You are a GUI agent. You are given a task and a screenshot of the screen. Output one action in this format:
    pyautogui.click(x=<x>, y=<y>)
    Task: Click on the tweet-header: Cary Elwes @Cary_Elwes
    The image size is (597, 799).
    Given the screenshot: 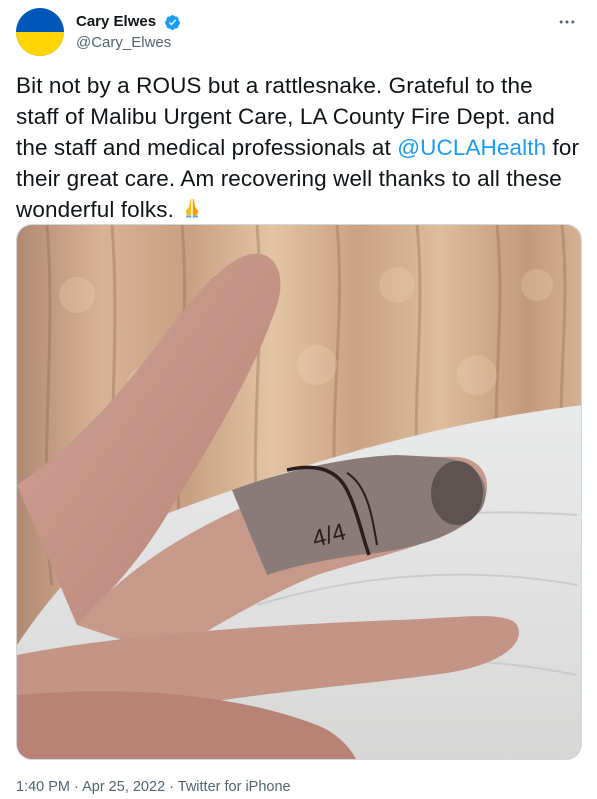 What is the action you would take?
    pyautogui.click(x=298, y=33)
    